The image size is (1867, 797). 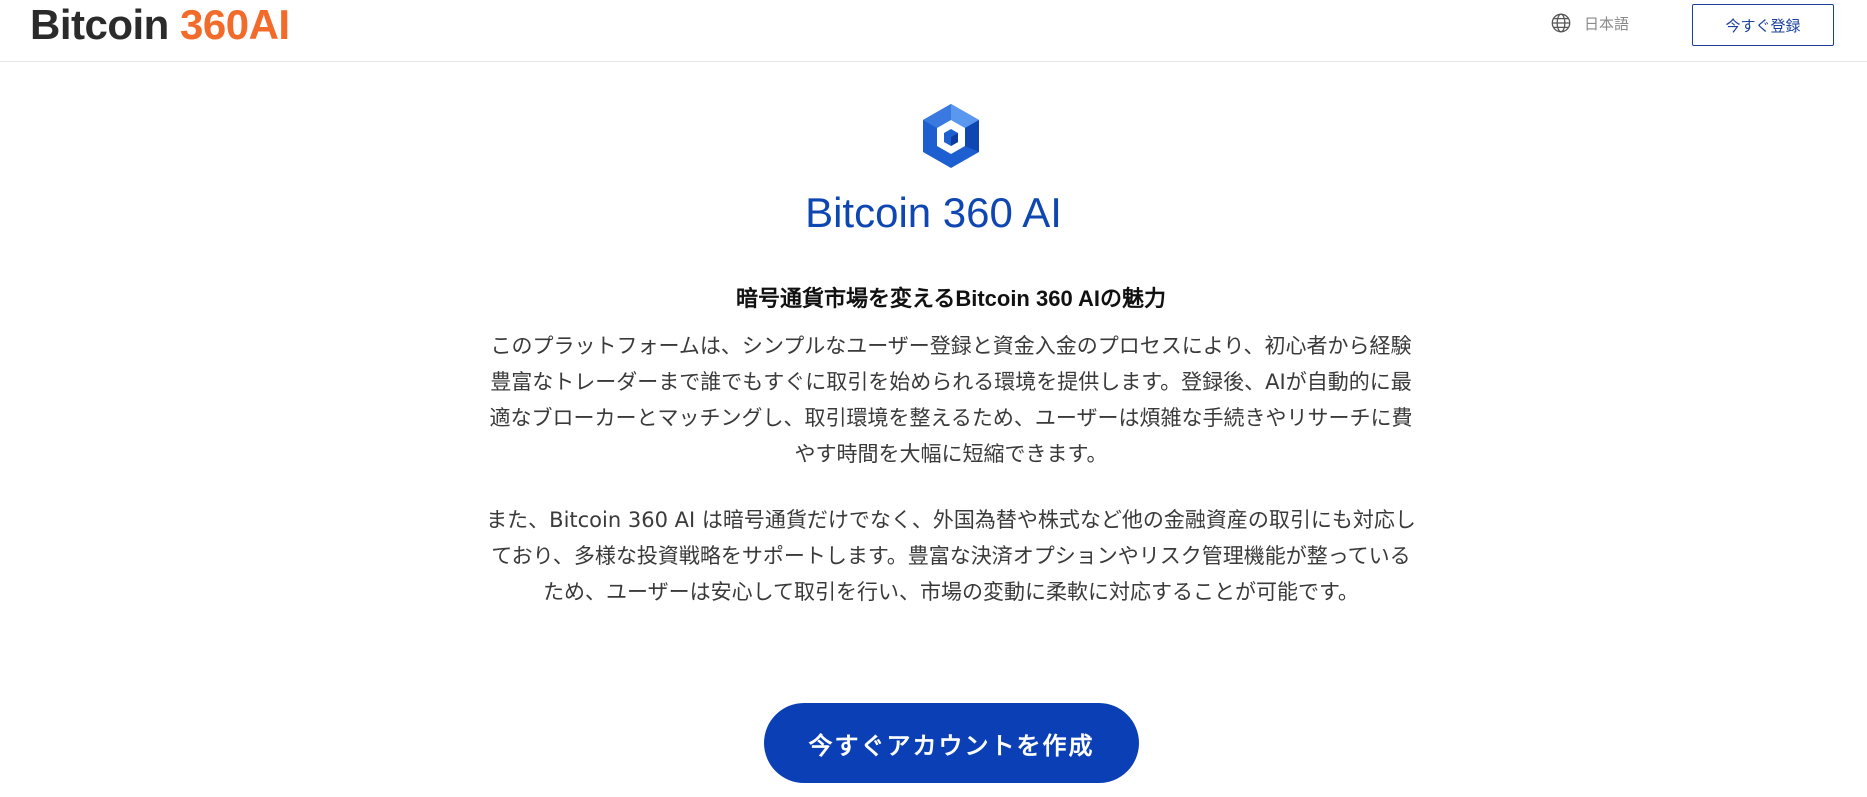 I want to click on site-header: Bitcoin 360AI 日本語 今すぐ登録, so click(x=933, y=31).